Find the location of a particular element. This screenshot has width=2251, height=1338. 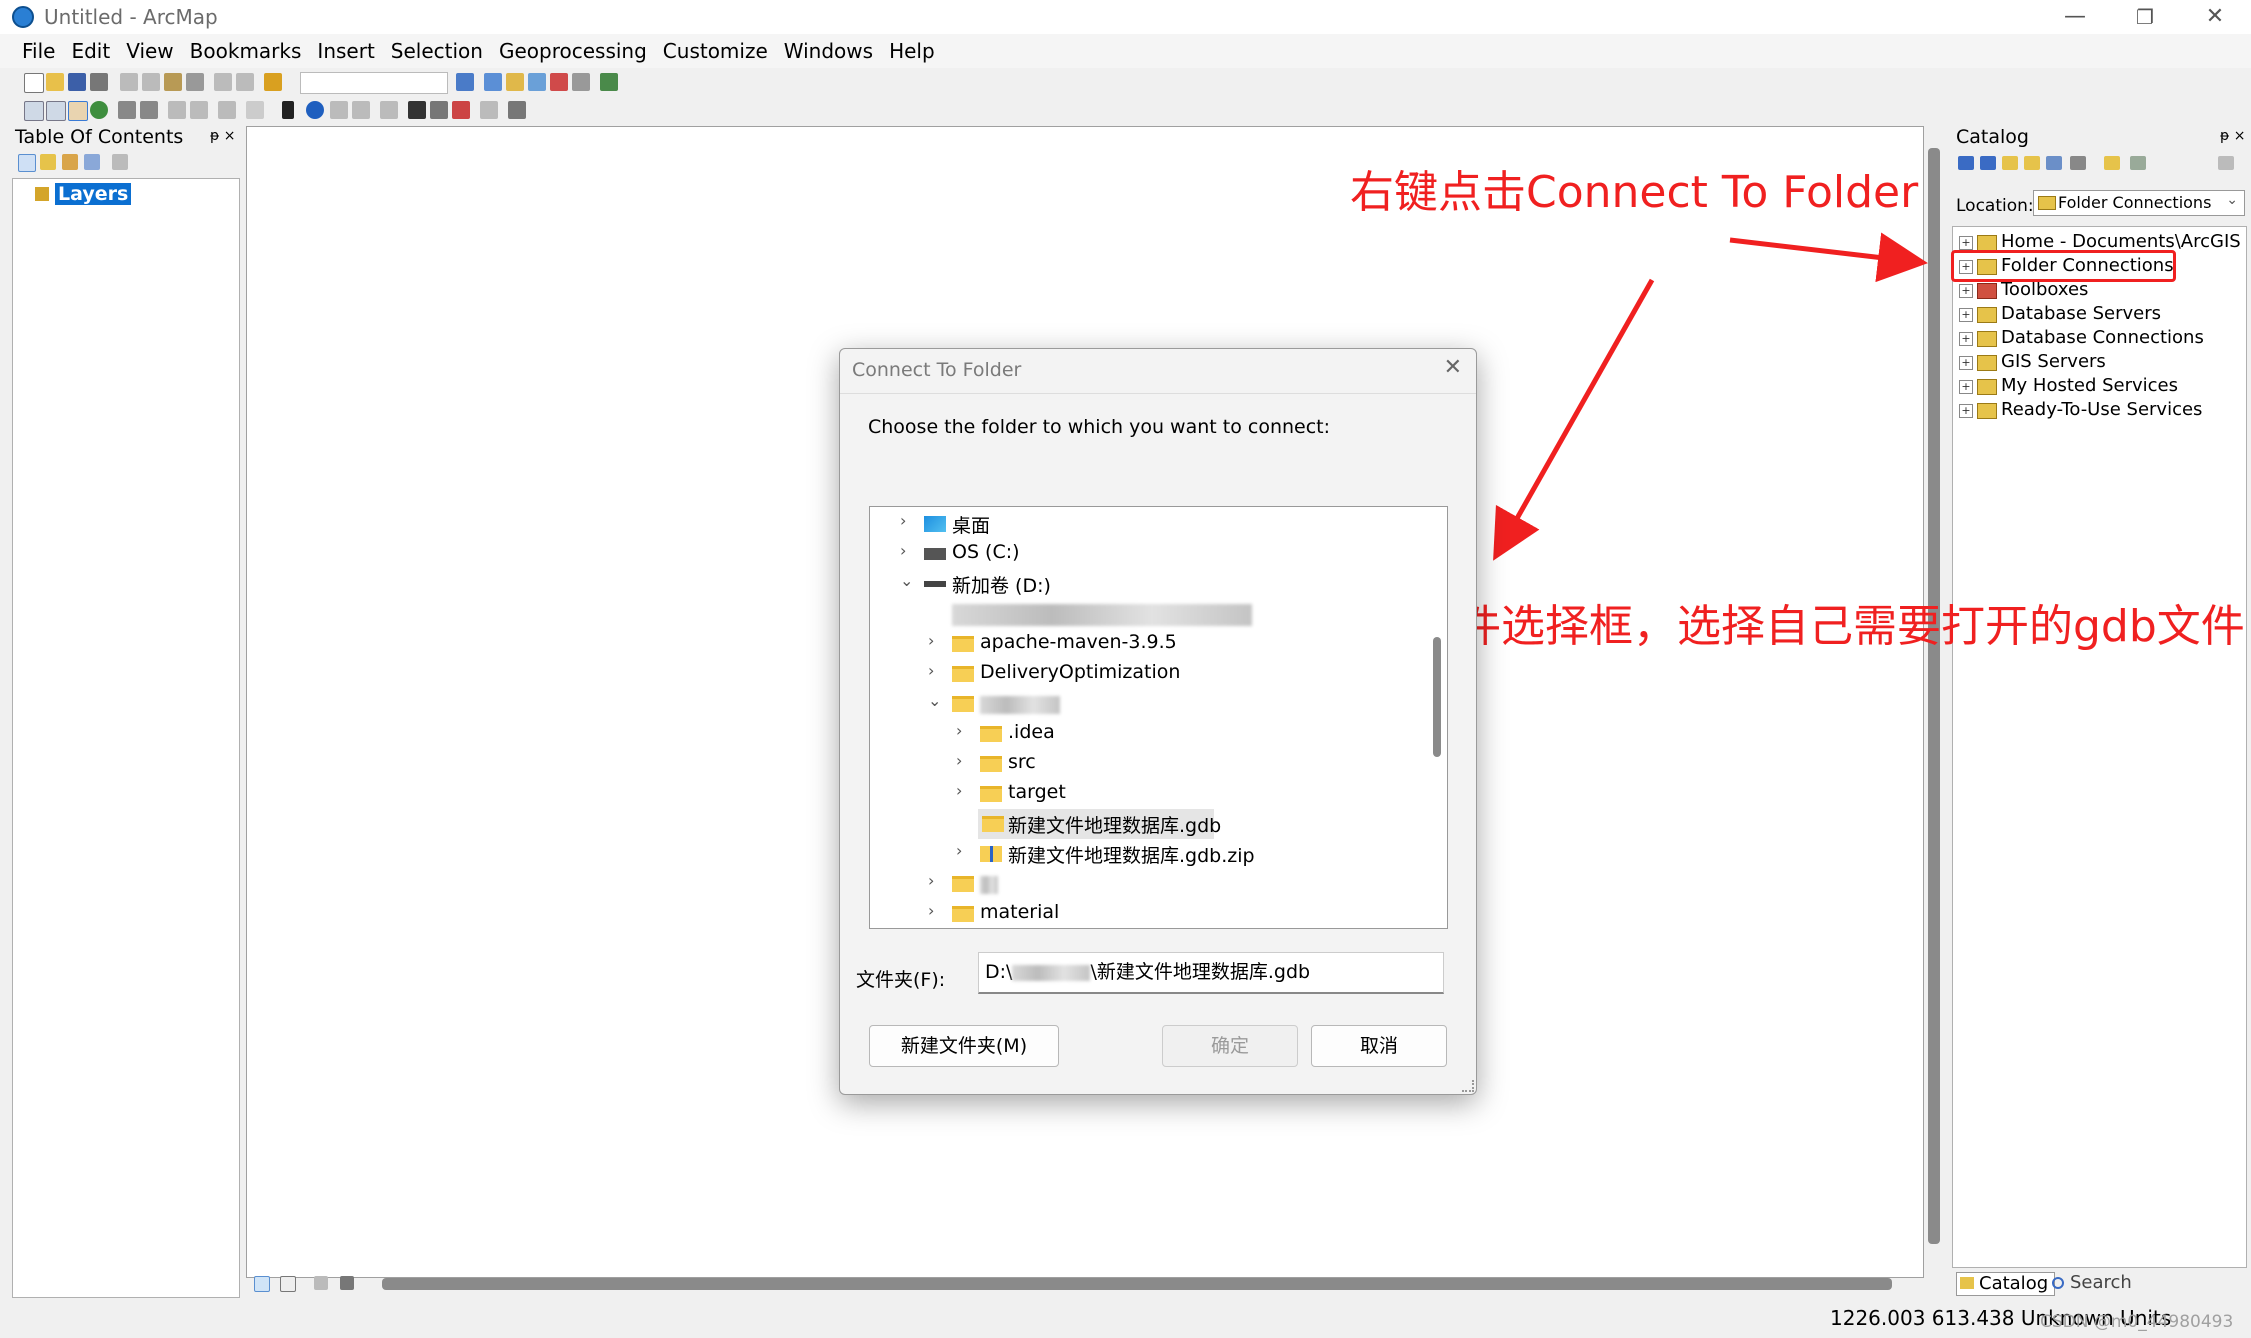

watermark: CSDN @m0_44980493 is located at coordinates (2137, 1322).